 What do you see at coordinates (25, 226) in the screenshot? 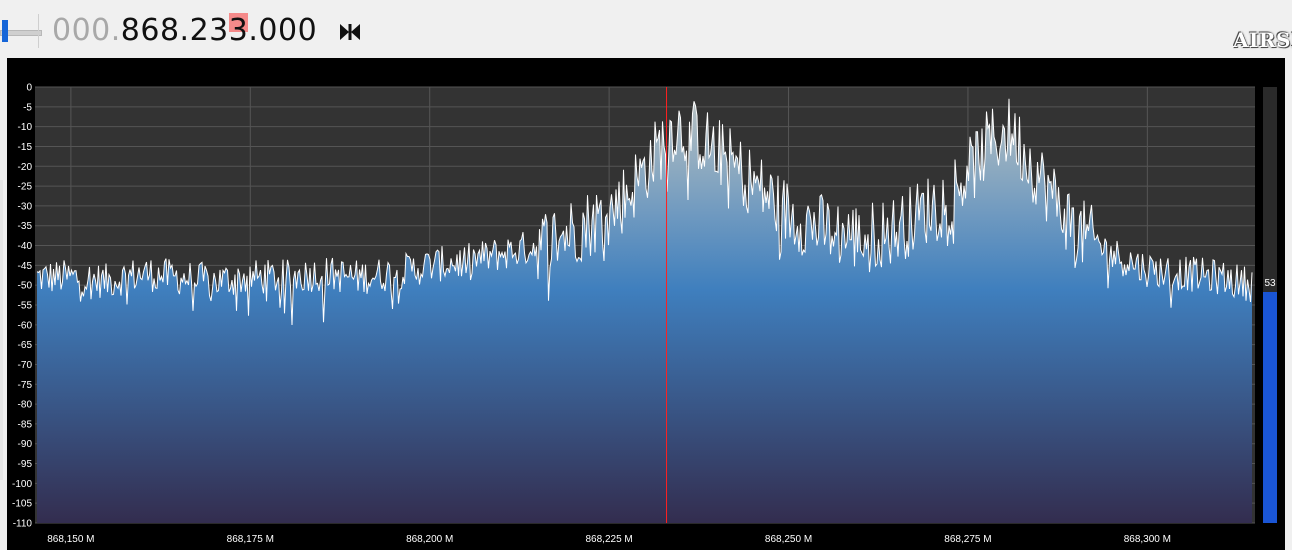
I see `y-tick-label: -35` at bounding box center [25, 226].